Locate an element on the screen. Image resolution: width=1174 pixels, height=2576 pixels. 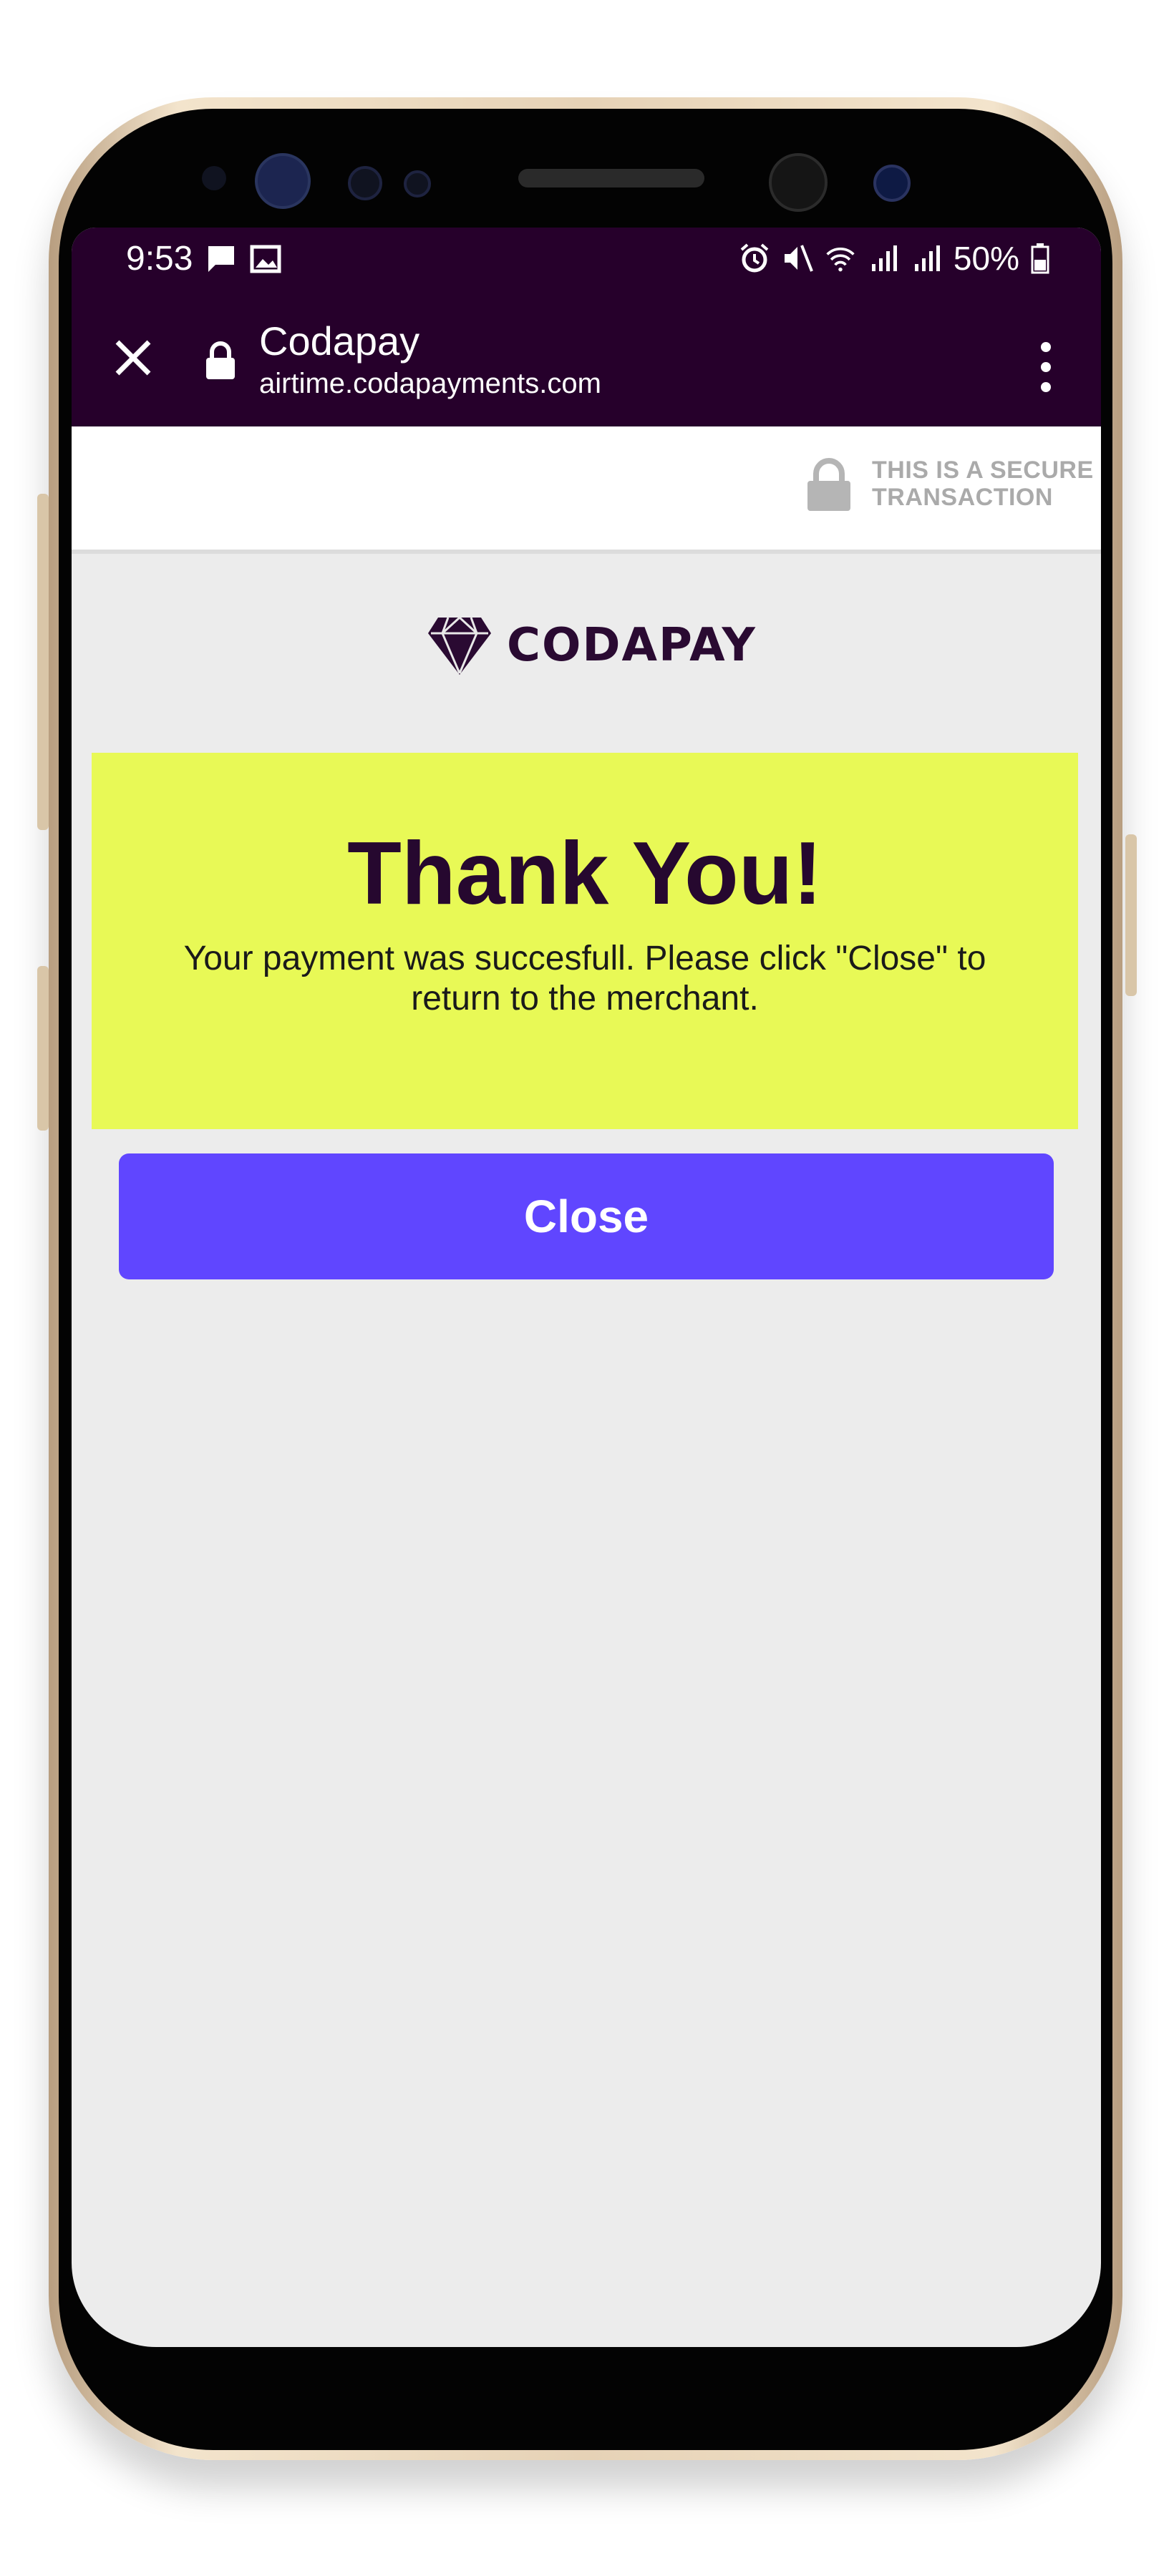
iris-scanner is located at coordinates (283, 181).